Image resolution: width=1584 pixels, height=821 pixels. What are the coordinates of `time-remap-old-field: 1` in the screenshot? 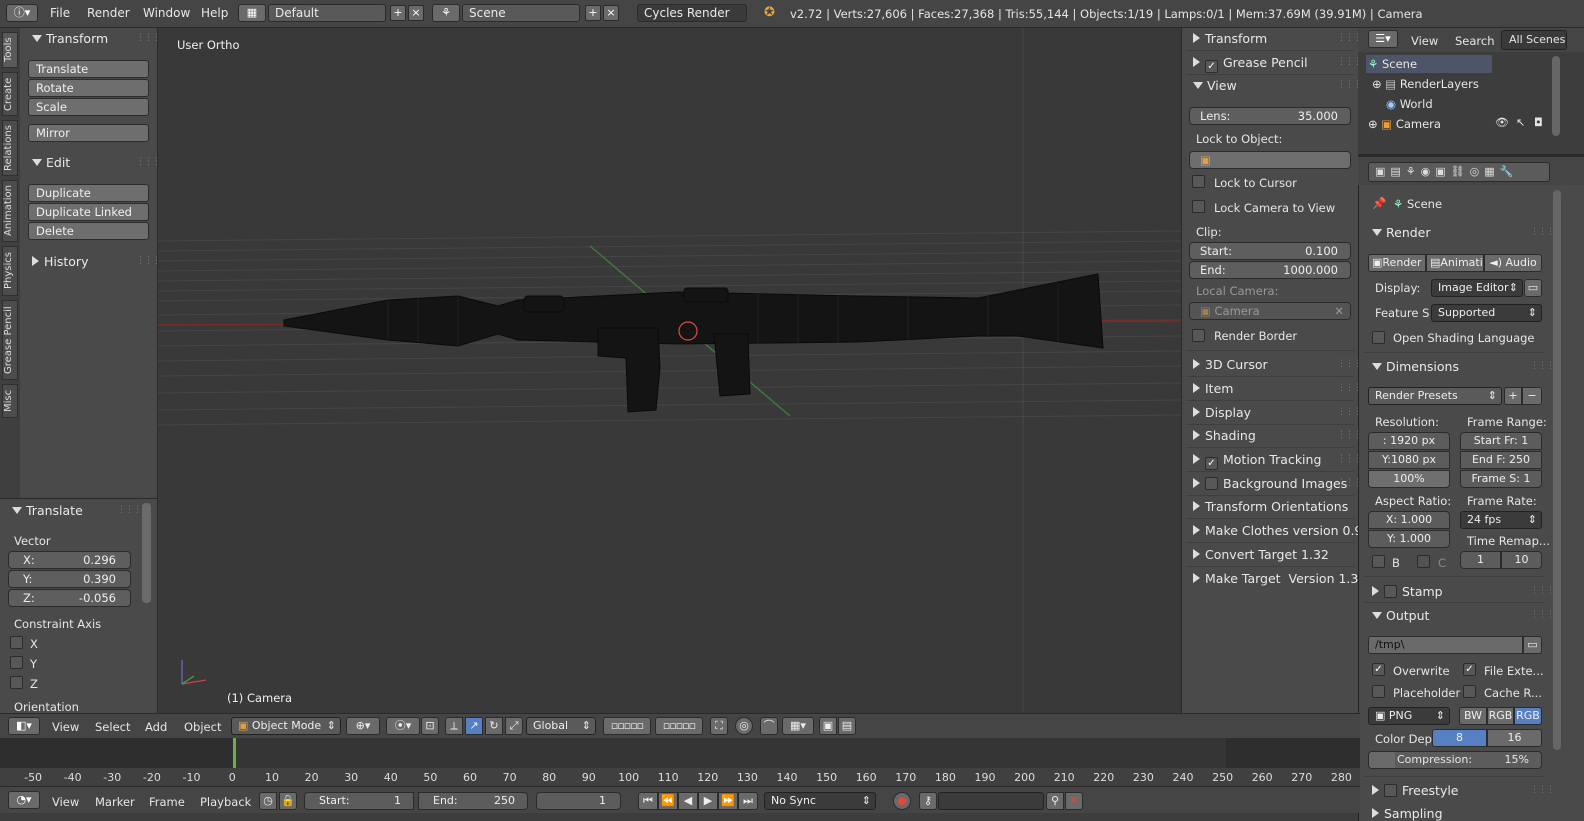 It's located at (1480, 560).